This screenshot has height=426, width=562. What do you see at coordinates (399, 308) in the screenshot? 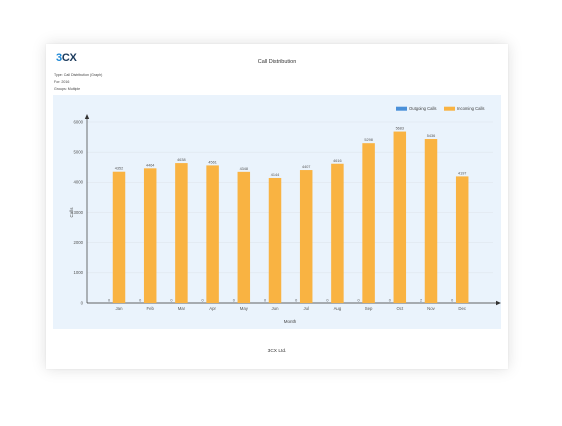
I see `x-tick-label: Oct` at bounding box center [399, 308].